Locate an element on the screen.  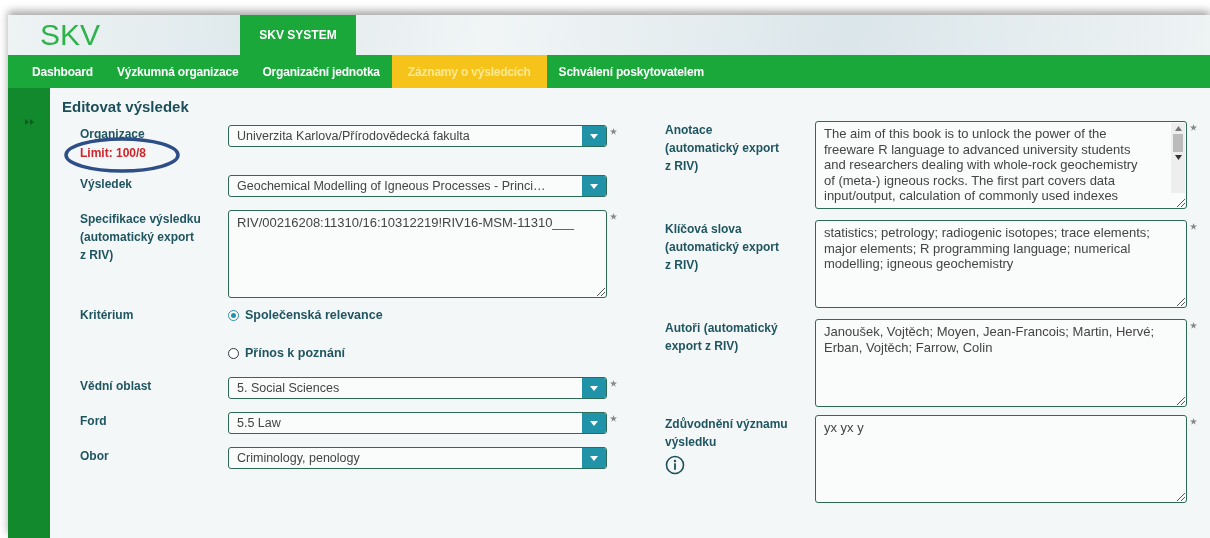
select-field: 5. Social Sciences is located at coordinates (417, 388).